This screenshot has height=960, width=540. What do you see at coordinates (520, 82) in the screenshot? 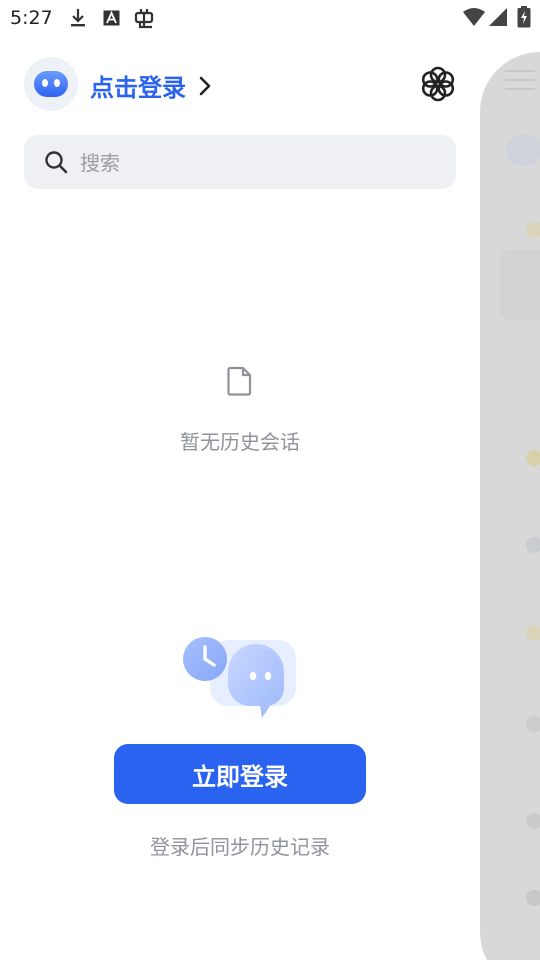
I see `menu-icon` at bounding box center [520, 82].